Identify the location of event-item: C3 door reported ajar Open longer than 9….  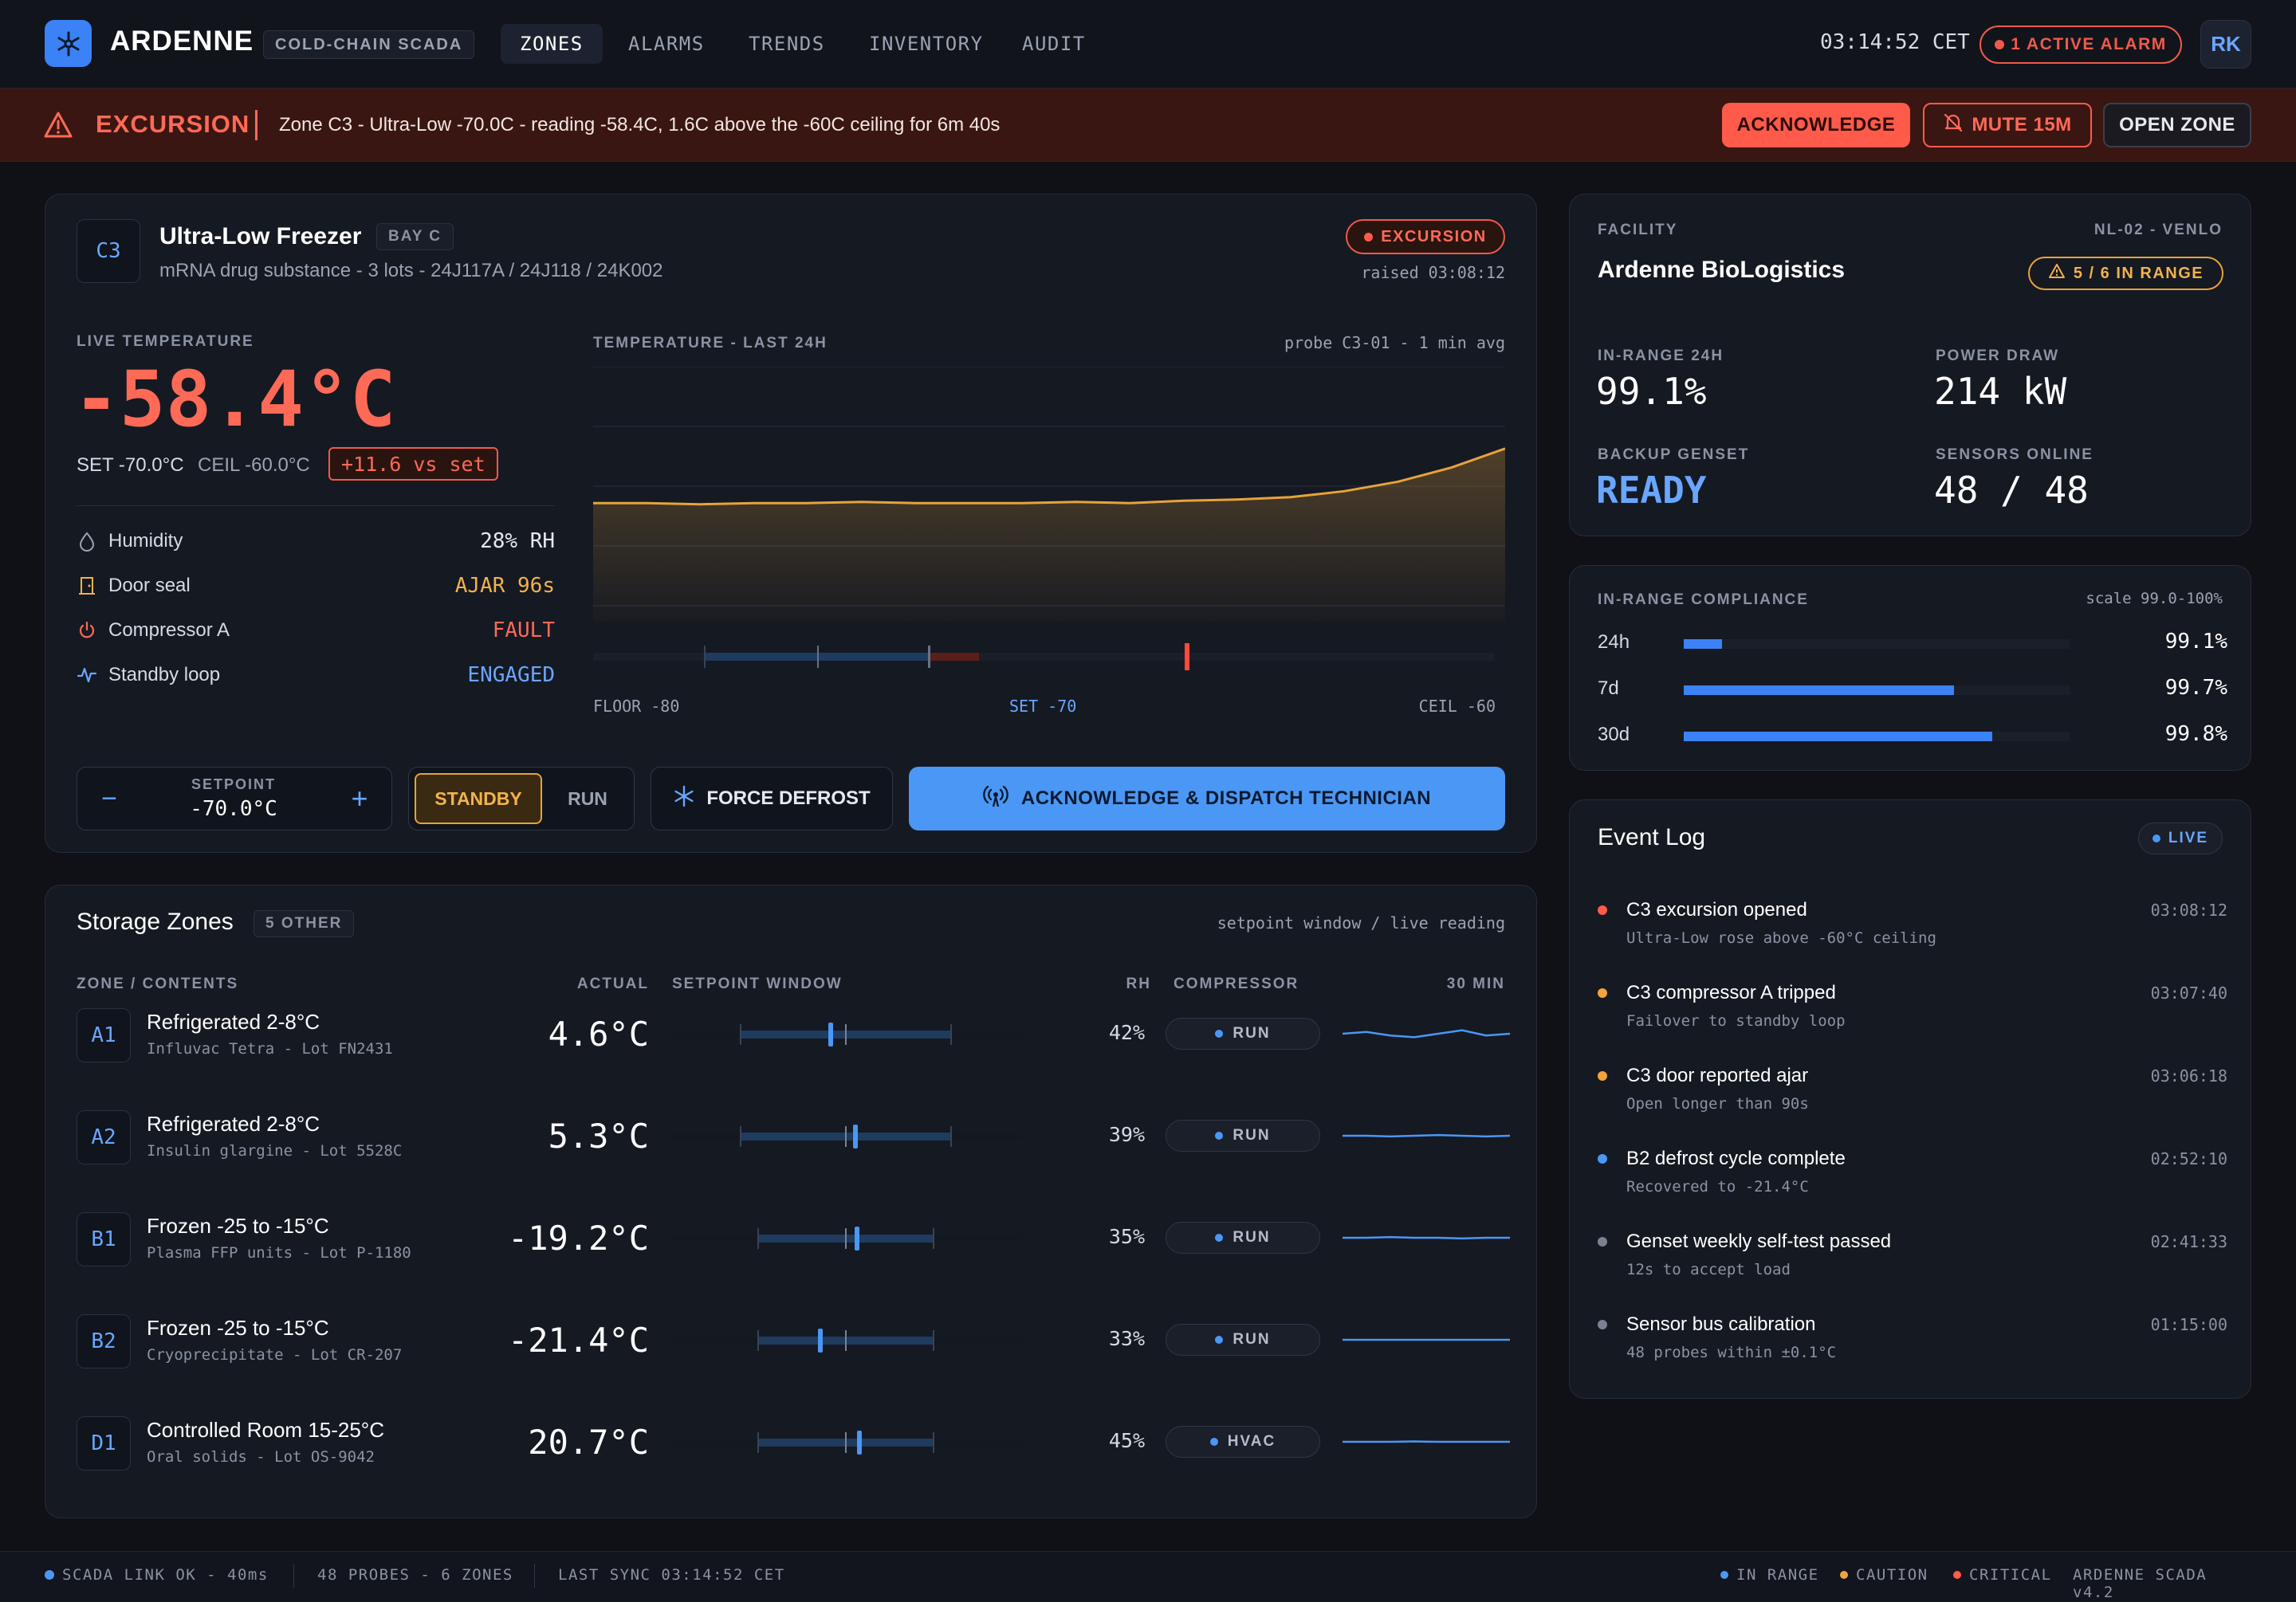
(1912, 1101).